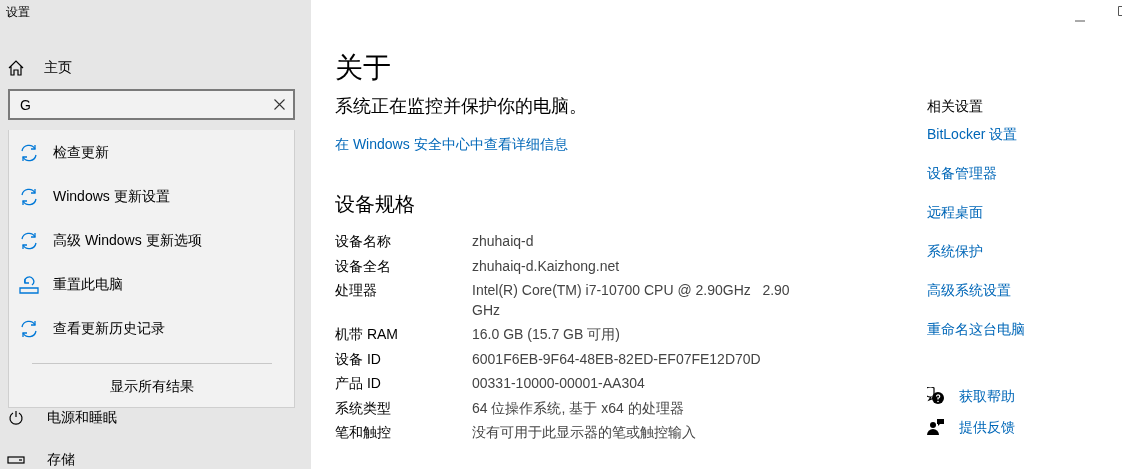 The height and width of the screenshot is (469, 1122). I want to click on related-link: 高级系统设置, so click(969, 290).